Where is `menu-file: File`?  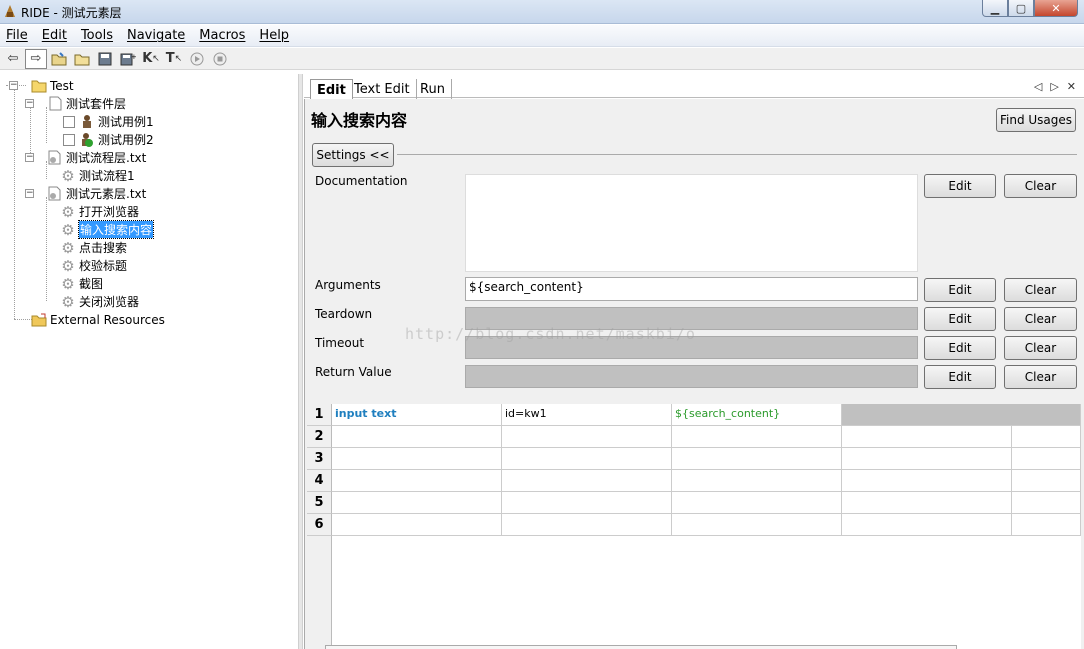
menu-file: File is located at coordinates (17, 35).